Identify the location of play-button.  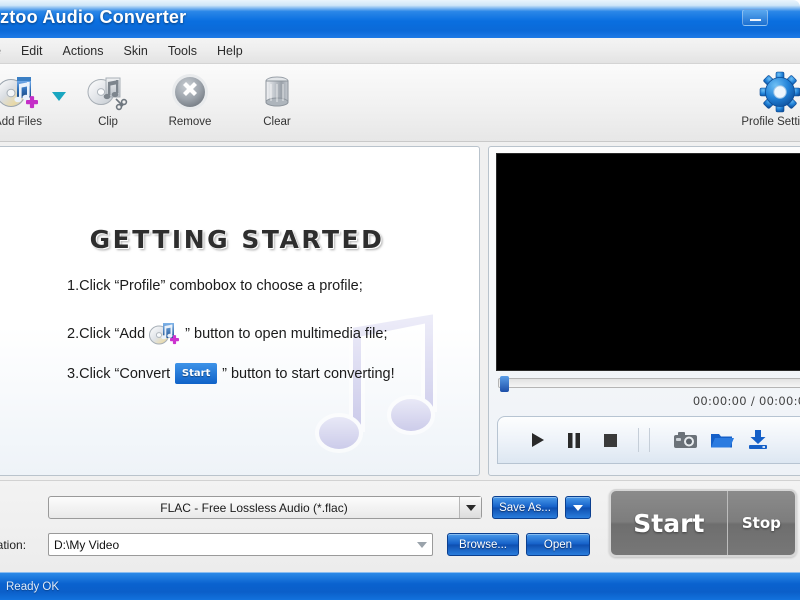
(538, 440).